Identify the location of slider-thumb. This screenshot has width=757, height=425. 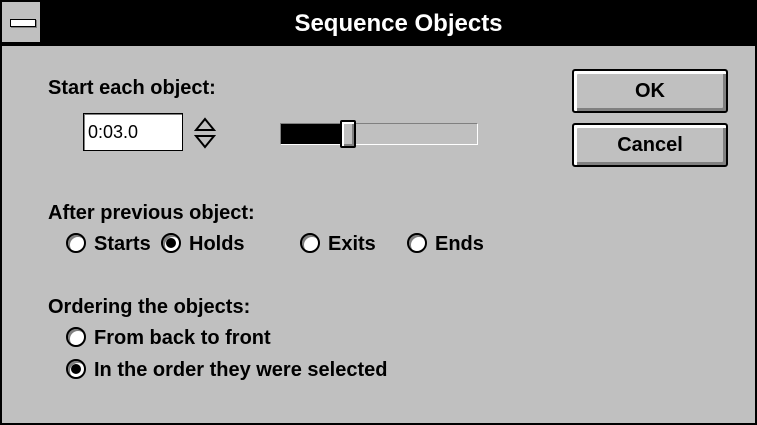
(348, 134).